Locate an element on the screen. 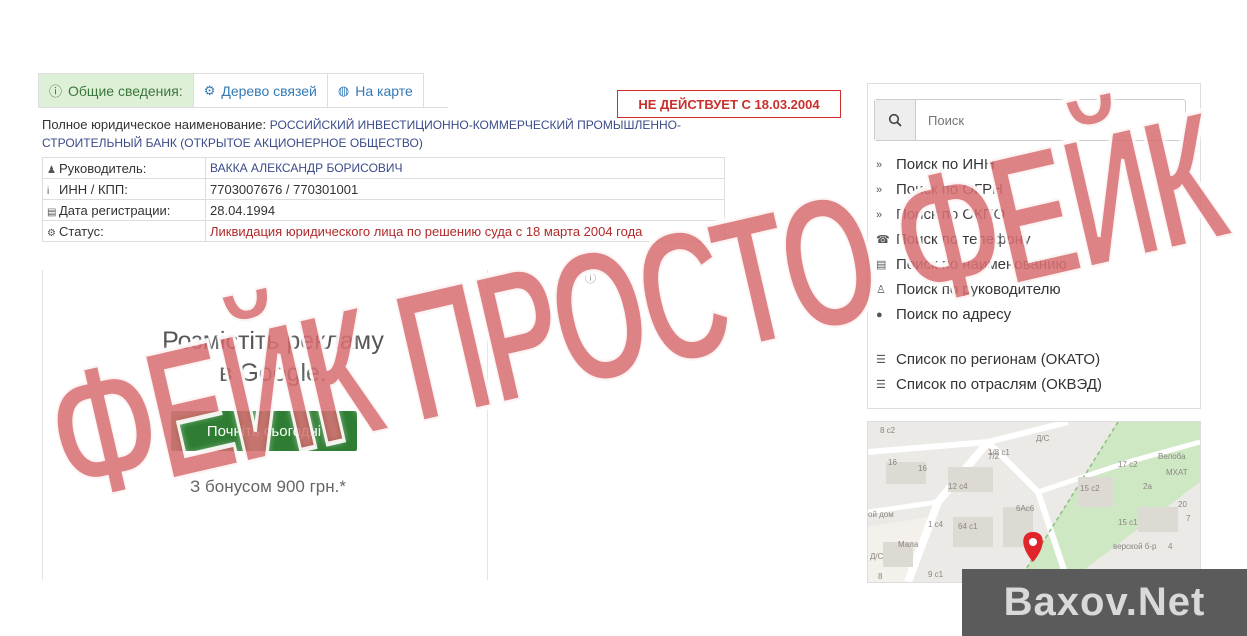 This screenshot has width=1247, height=636. map-label: Велоба is located at coordinates (1172, 456).